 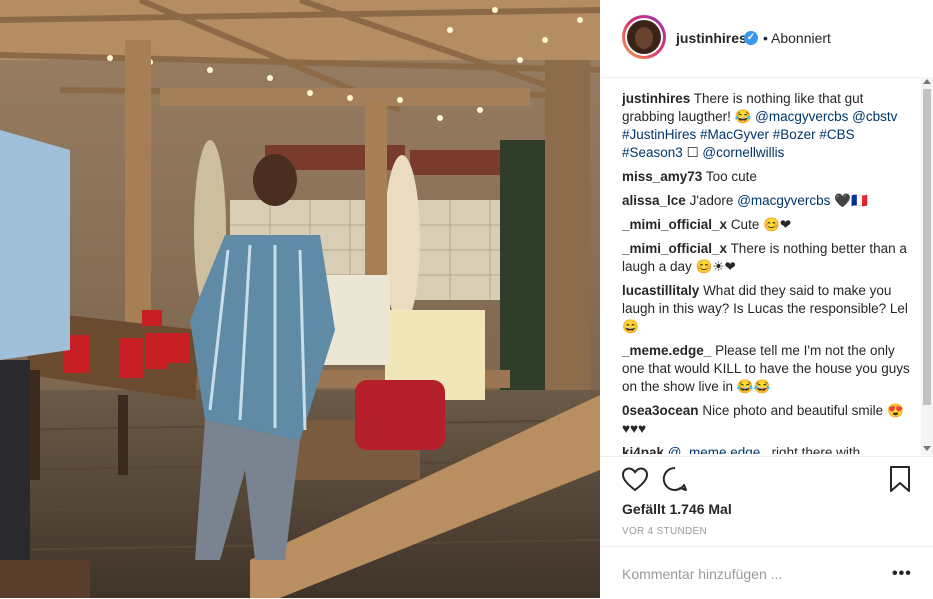 What do you see at coordinates (718, 449) in the screenshot?
I see `comment-link: @_meme.edge_` at bounding box center [718, 449].